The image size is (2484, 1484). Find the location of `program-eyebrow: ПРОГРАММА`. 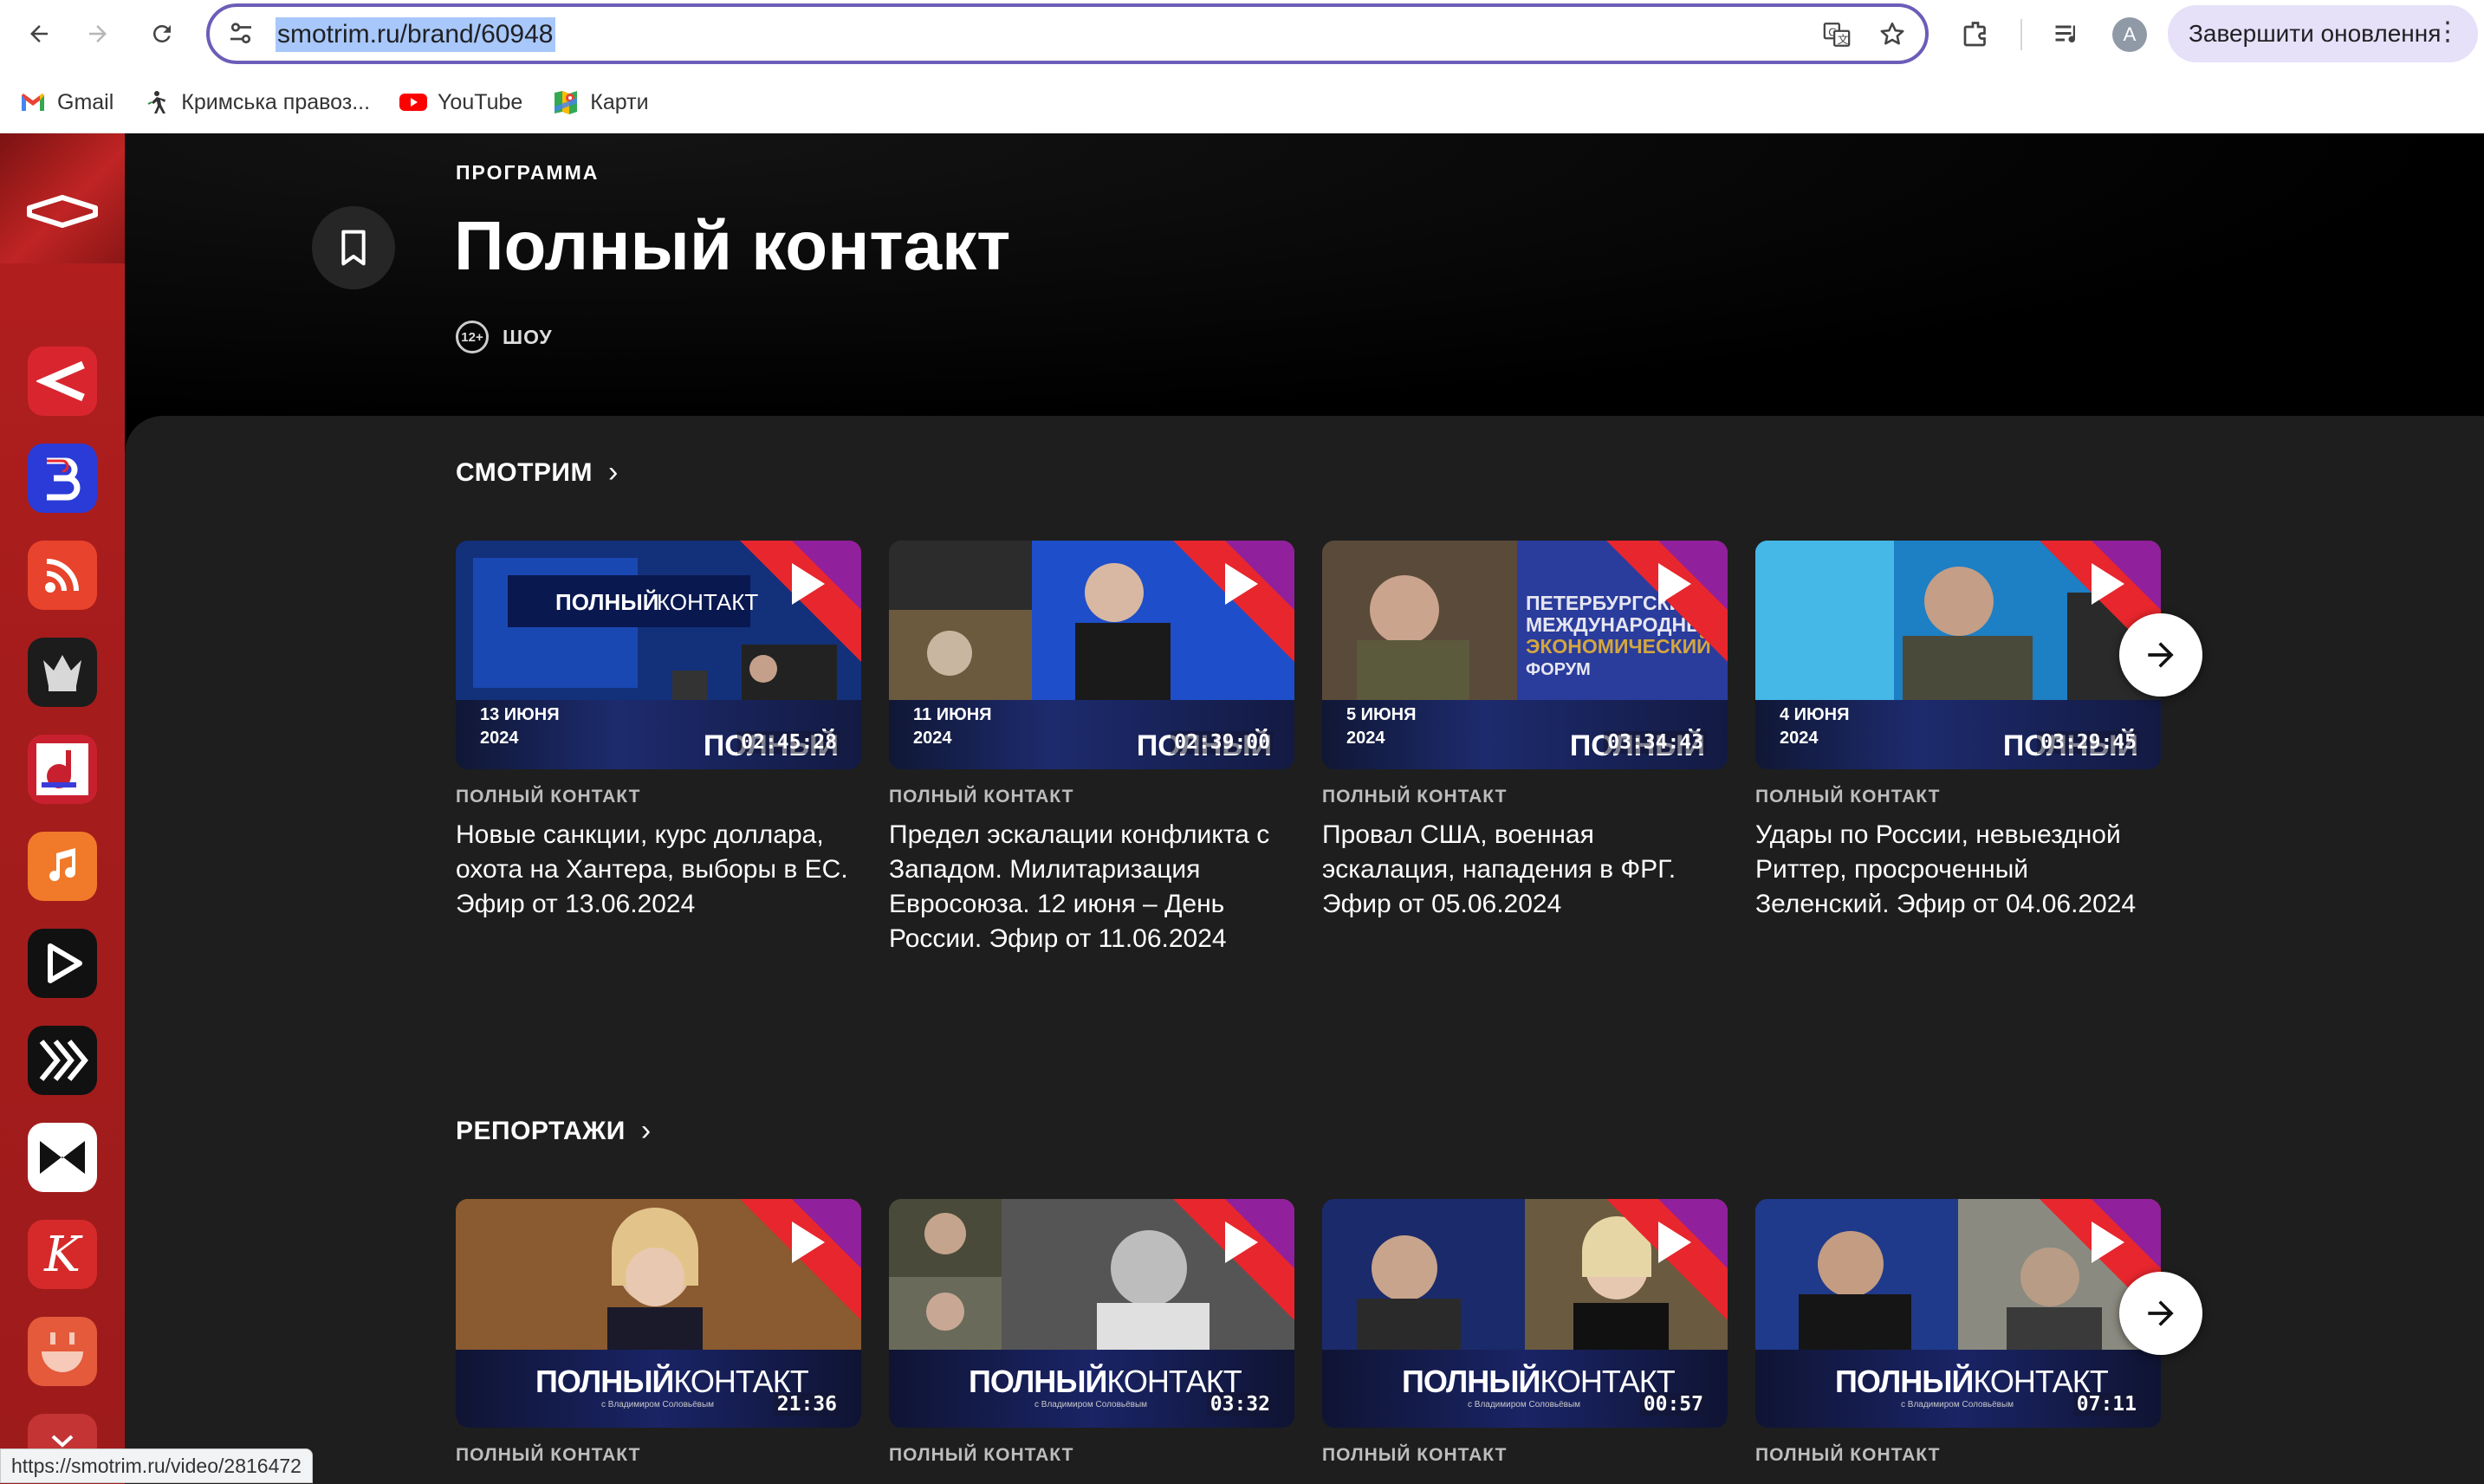

program-eyebrow: ПРОГРАММА is located at coordinates (528, 172).